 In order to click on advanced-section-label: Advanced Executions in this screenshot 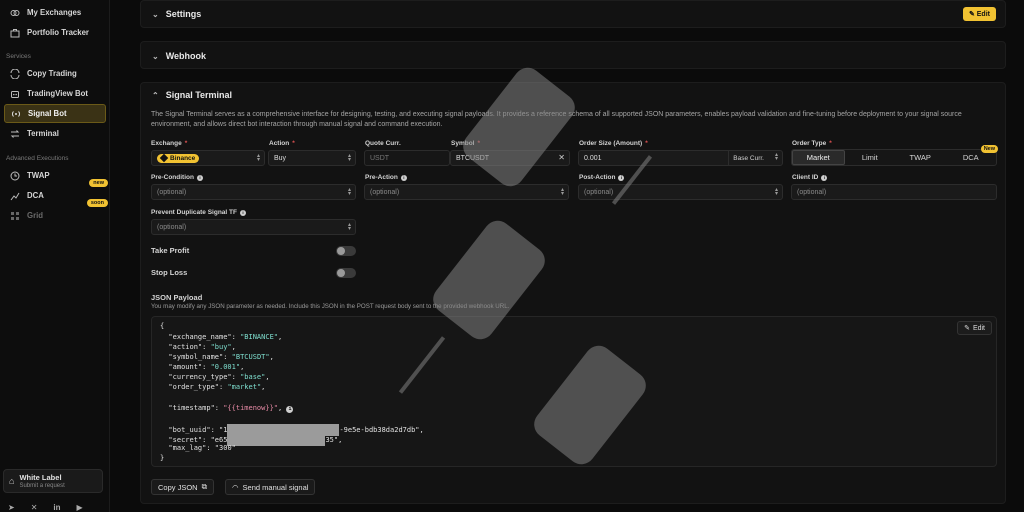, I will do `click(37, 158)`.